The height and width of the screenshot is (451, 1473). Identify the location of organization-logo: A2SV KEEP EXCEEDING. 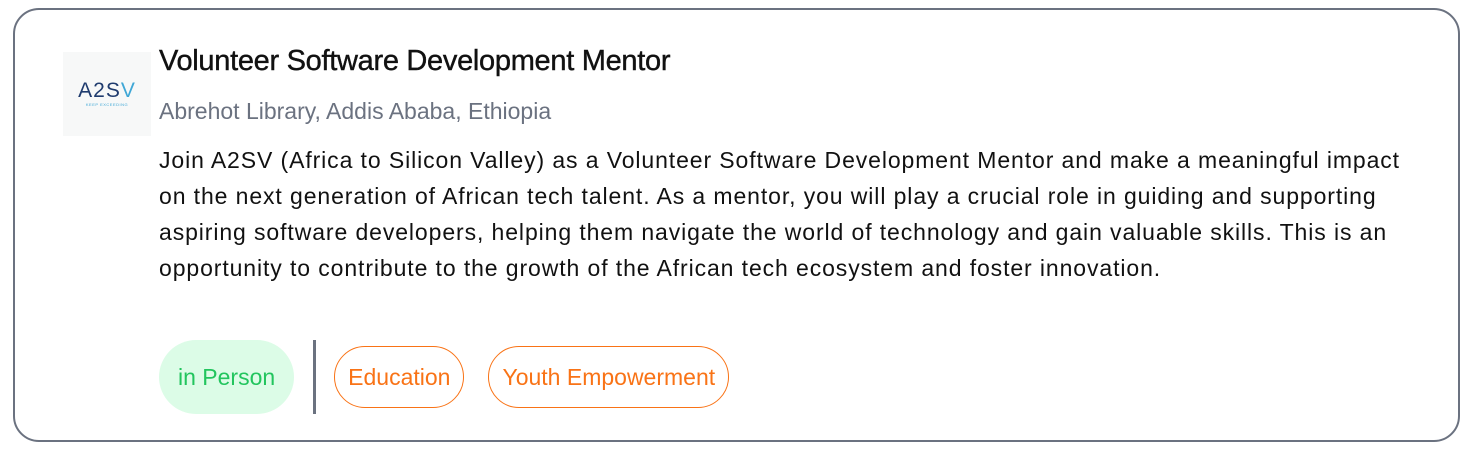
(107, 94).